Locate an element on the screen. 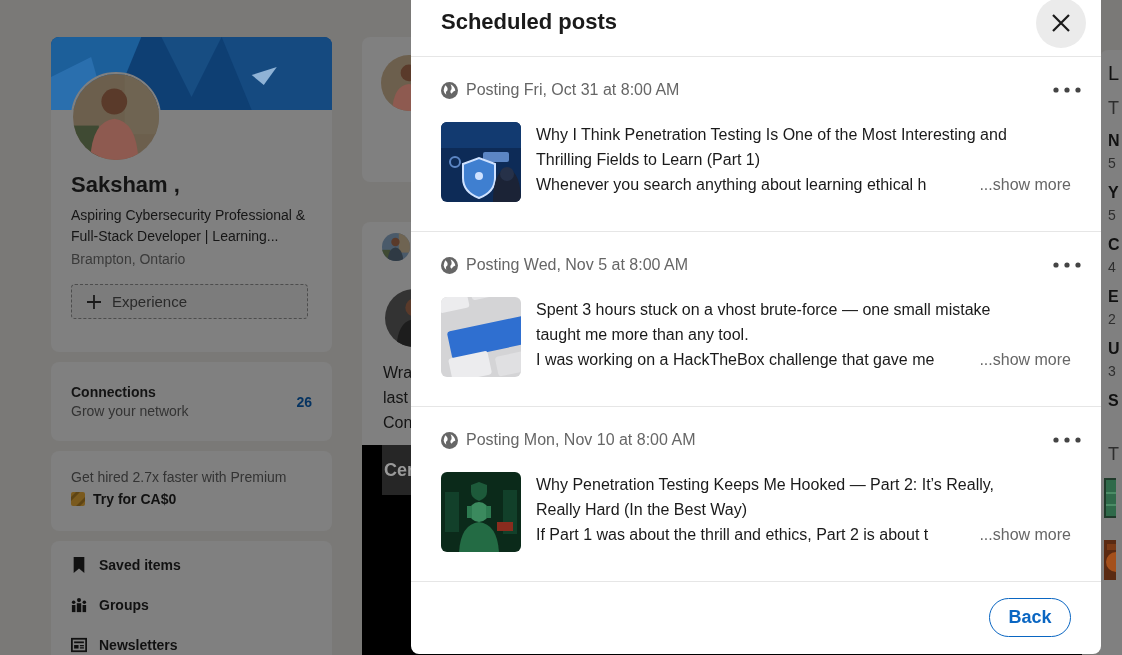  news-meta: 3 is located at coordinates (1112, 371).